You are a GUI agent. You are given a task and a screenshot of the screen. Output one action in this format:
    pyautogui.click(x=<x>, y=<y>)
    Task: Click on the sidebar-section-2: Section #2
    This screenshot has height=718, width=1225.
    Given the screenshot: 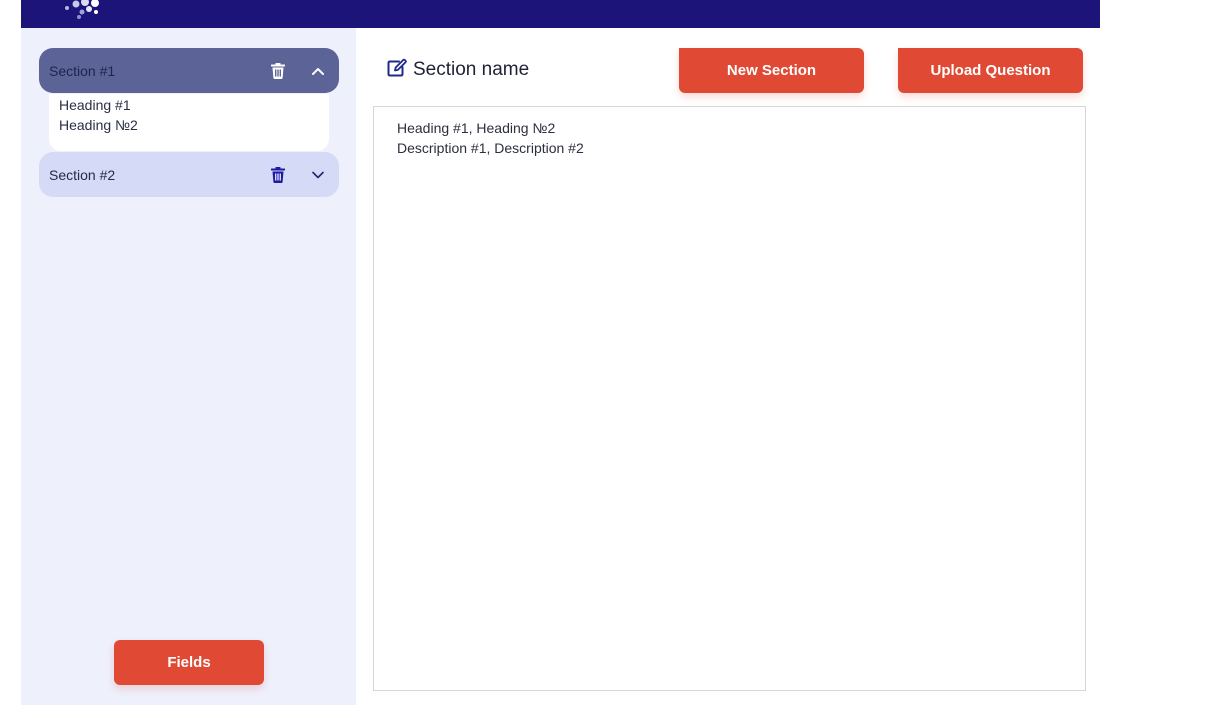 What is the action you would take?
    pyautogui.click(x=189, y=174)
    